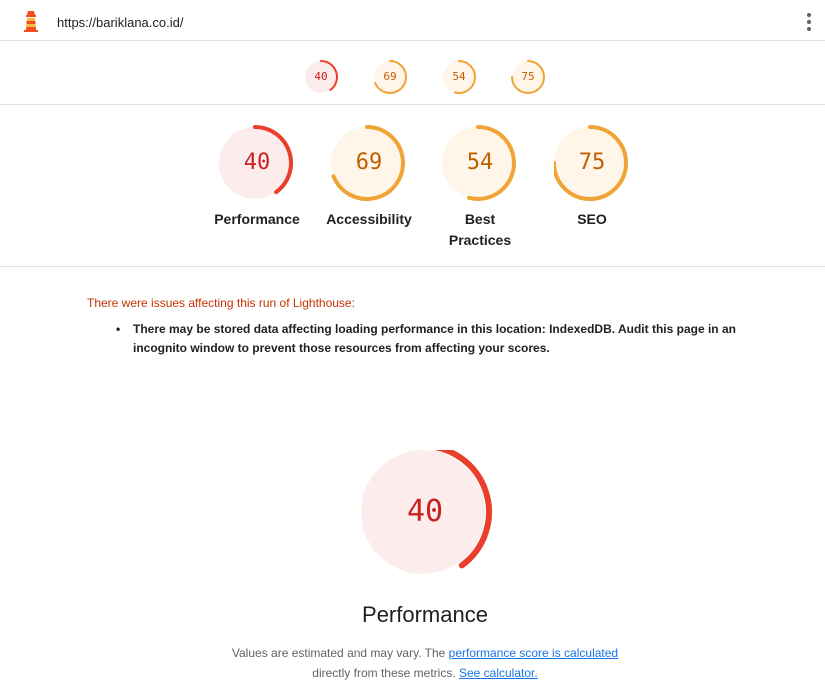 This screenshot has height=680, width=825. Describe the element at coordinates (480, 240) in the screenshot. I see `gauge-label-line: Practices` at that location.